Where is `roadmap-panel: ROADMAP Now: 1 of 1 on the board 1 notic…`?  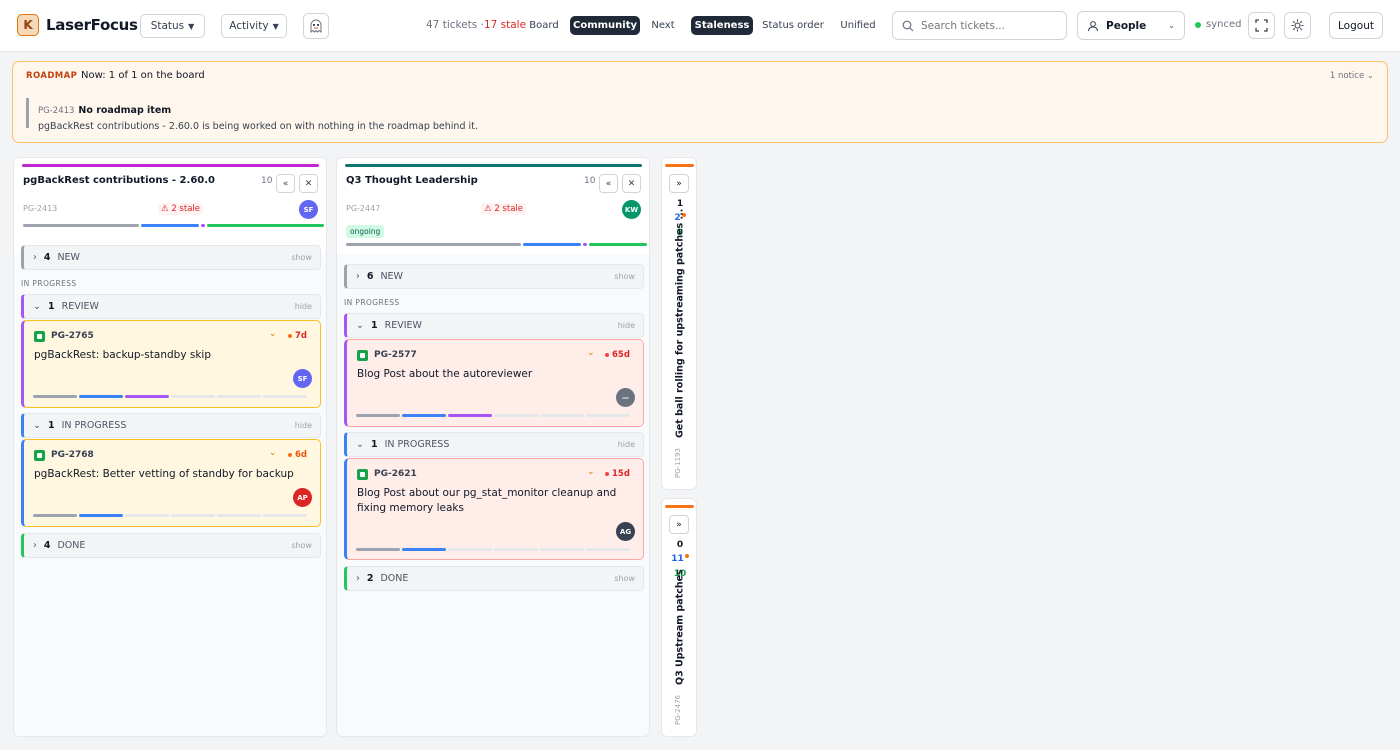 roadmap-panel: ROADMAP Now: 1 of 1 on the board 1 notic… is located at coordinates (700, 102).